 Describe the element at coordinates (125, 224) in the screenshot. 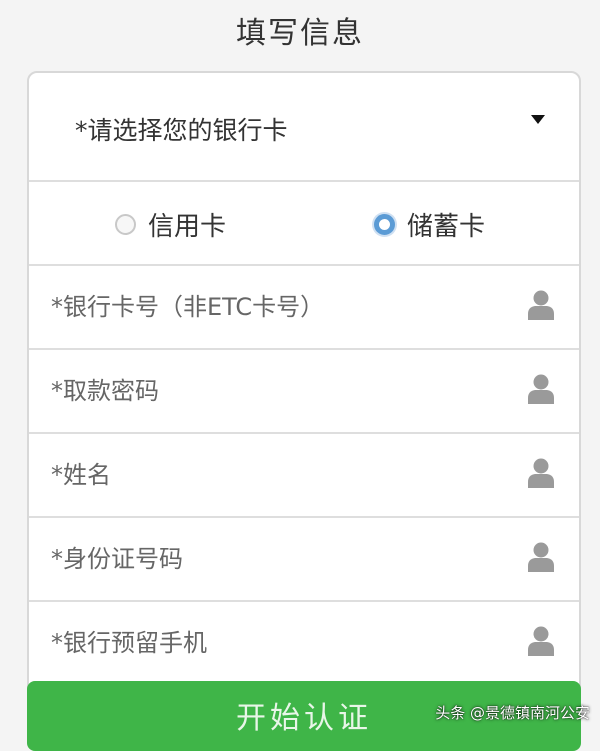

I see `radio-credit-card-circle` at that location.